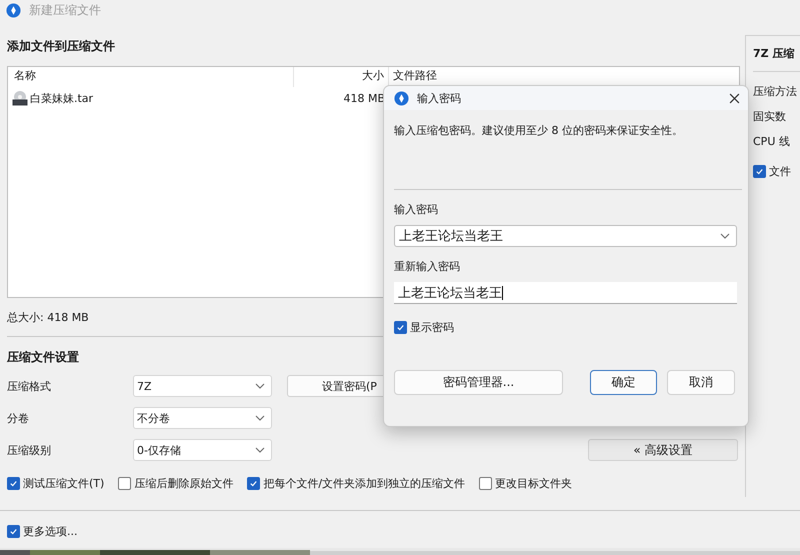 This screenshot has height=555, width=800. What do you see at coordinates (63, 483) in the screenshot?
I see `option-label: 测试压缩文件(T)` at bounding box center [63, 483].